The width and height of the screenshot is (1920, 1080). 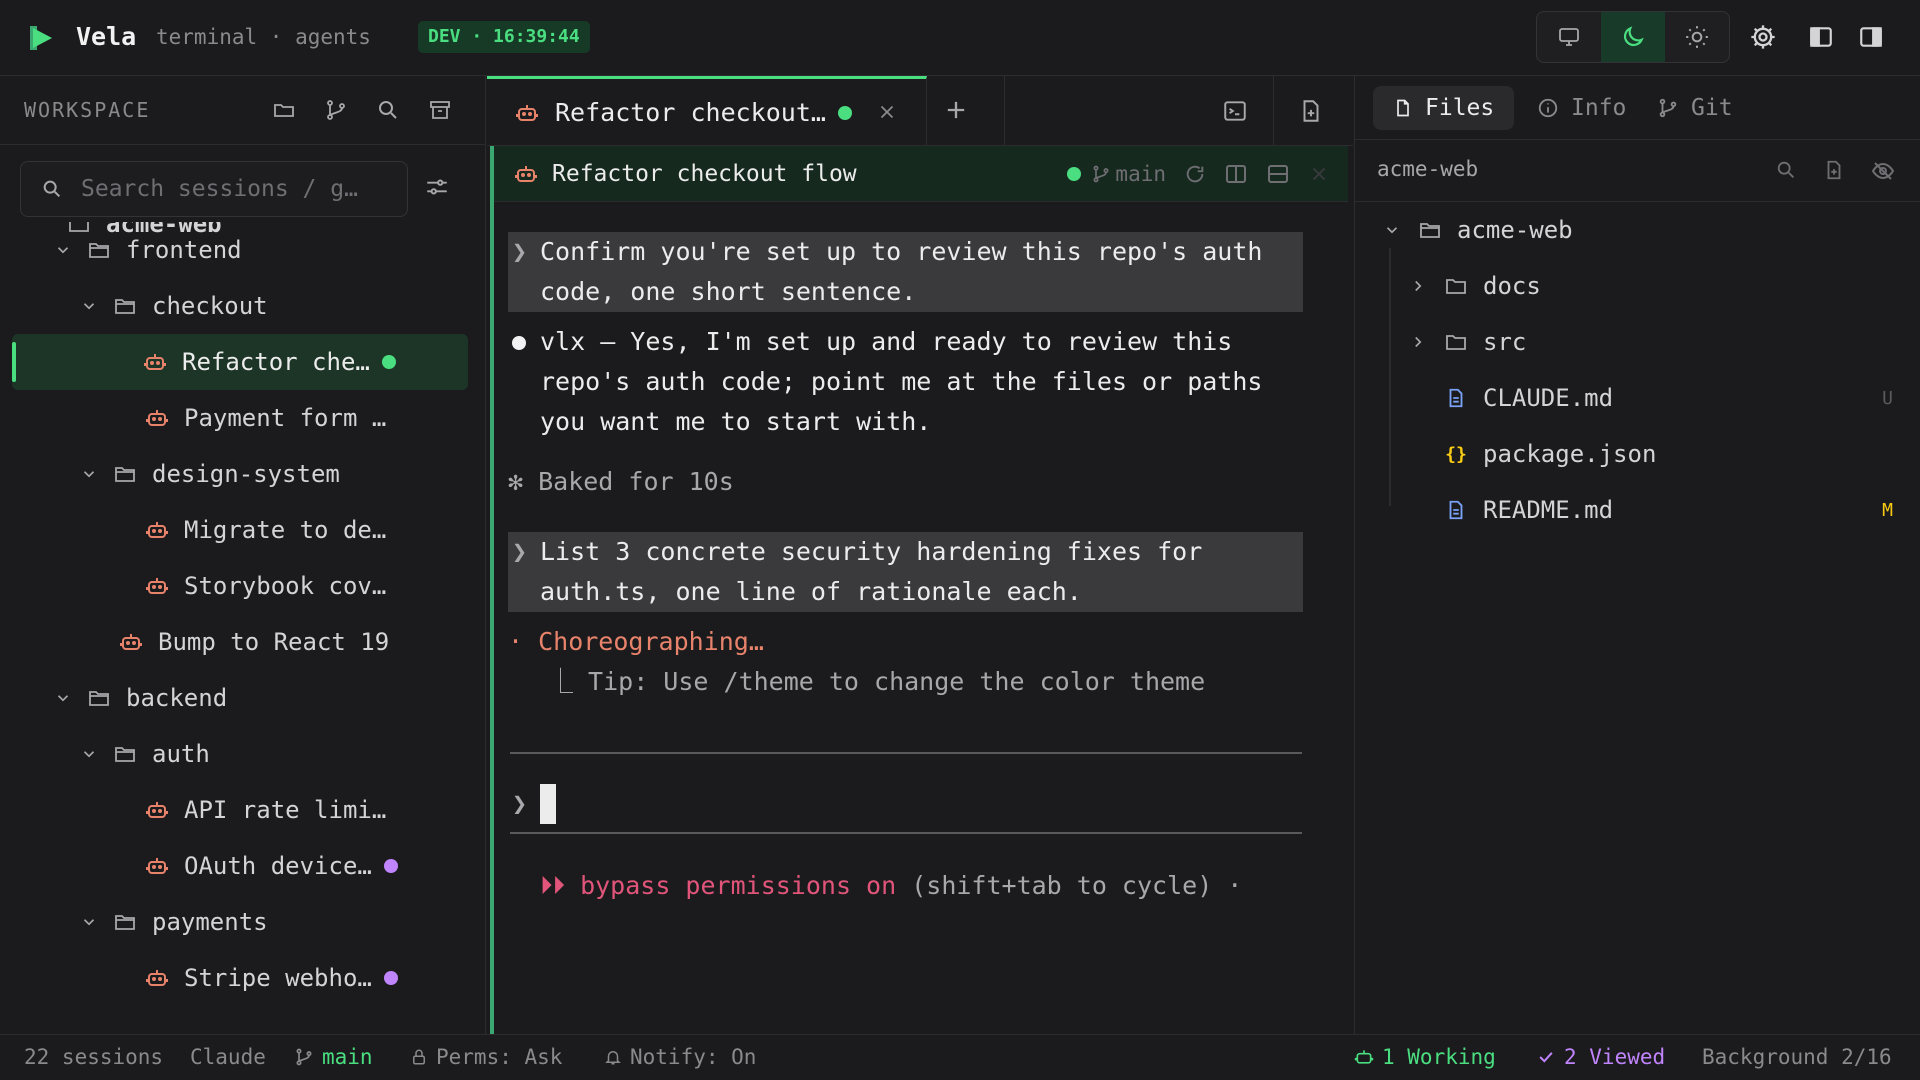 I want to click on file-row-acme-web: acme-web, so click(x=1477, y=230).